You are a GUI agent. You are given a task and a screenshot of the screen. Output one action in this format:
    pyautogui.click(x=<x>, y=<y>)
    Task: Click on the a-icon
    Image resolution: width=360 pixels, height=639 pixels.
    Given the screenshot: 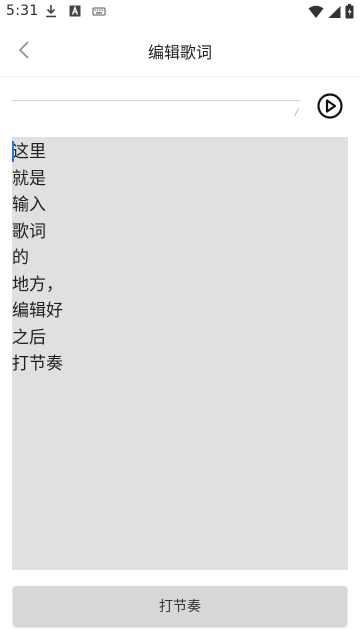 What is the action you would take?
    pyautogui.click(x=75, y=11)
    